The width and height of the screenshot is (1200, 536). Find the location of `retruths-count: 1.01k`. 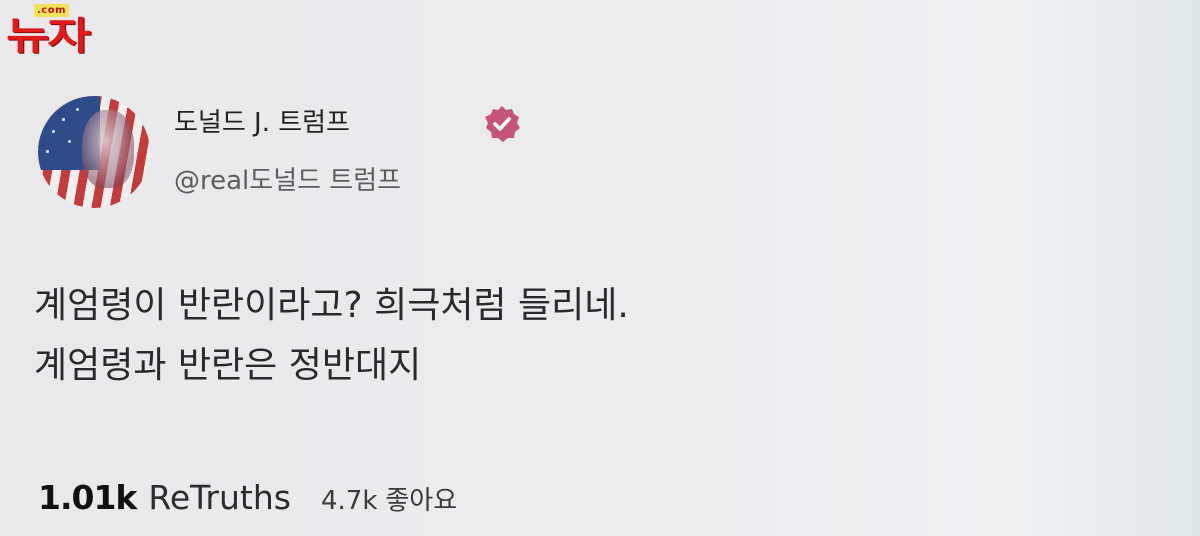

retruths-count: 1.01k is located at coordinates (87, 497).